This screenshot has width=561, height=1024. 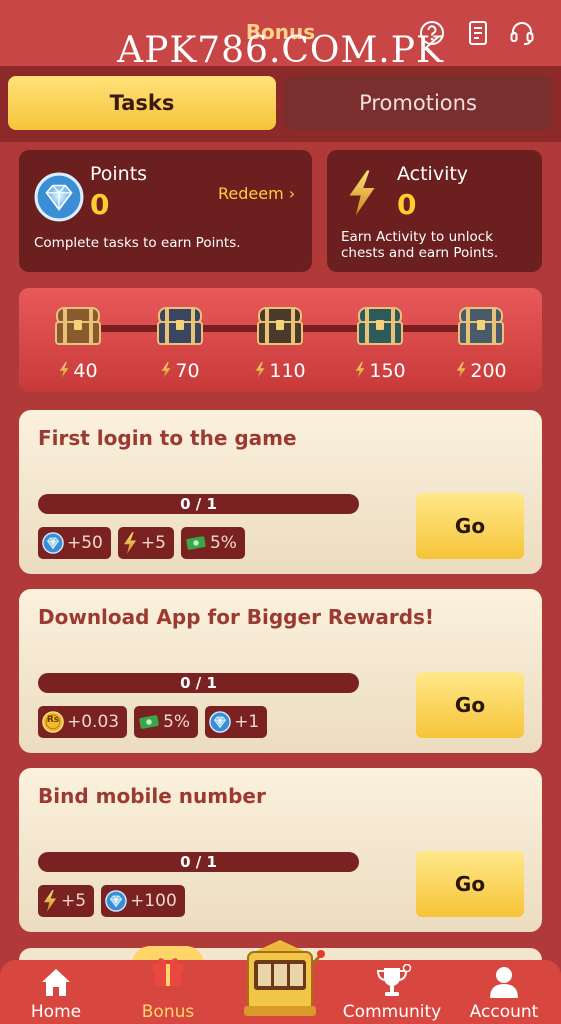 I want to click on help-icon, so click(x=432, y=33).